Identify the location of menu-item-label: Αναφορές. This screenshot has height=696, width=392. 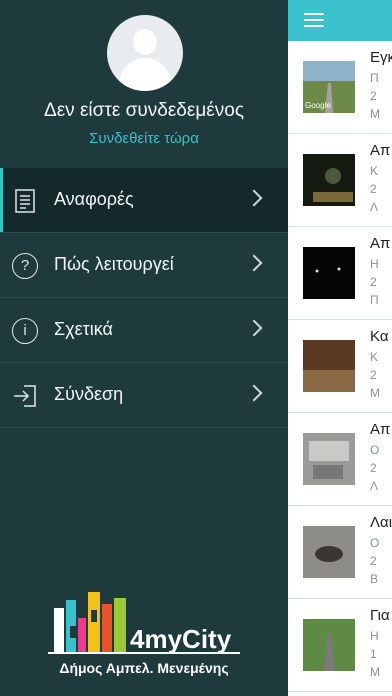
(94, 199).